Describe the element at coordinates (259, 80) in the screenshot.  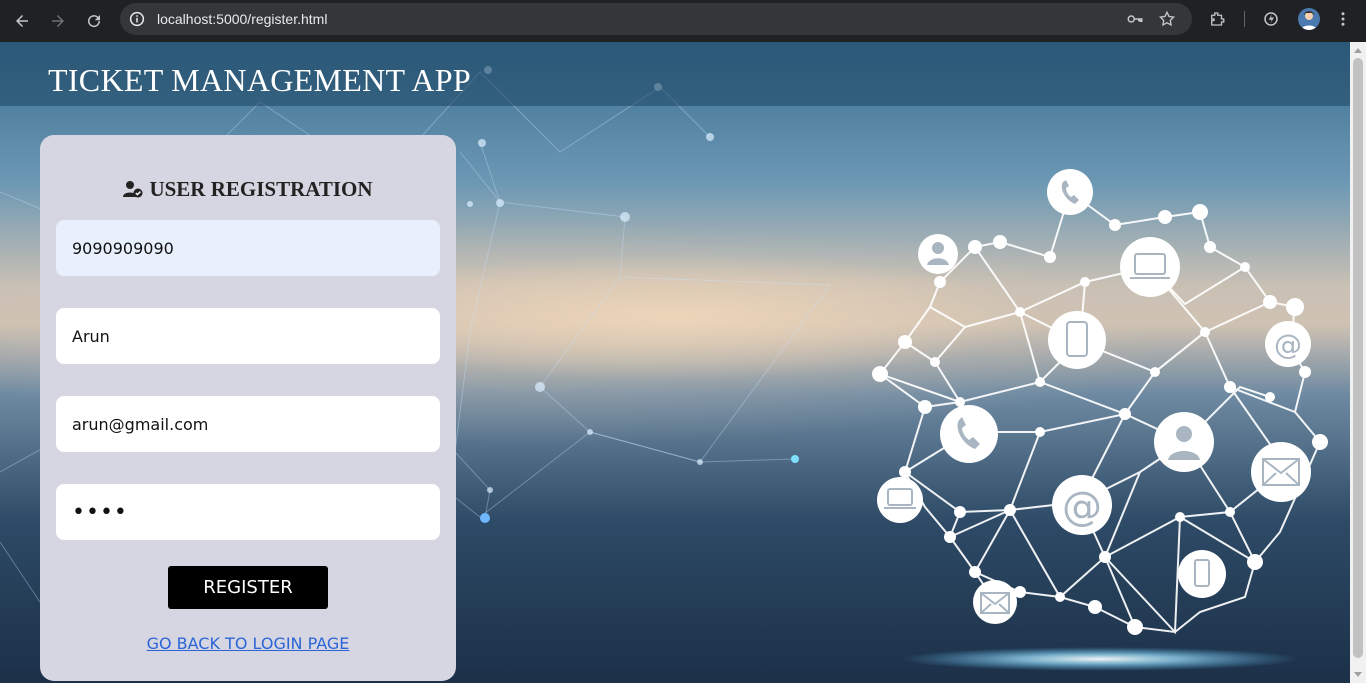
I see `app-title: TICKET MANAGEMENT APP` at that location.